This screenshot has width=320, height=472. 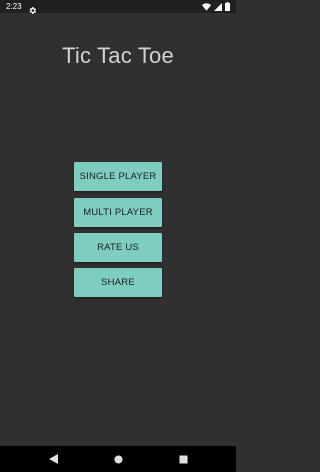 What do you see at coordinates (32, 8) in the screenshot?
I see `settings-icon` at bounding box center [32, 8].